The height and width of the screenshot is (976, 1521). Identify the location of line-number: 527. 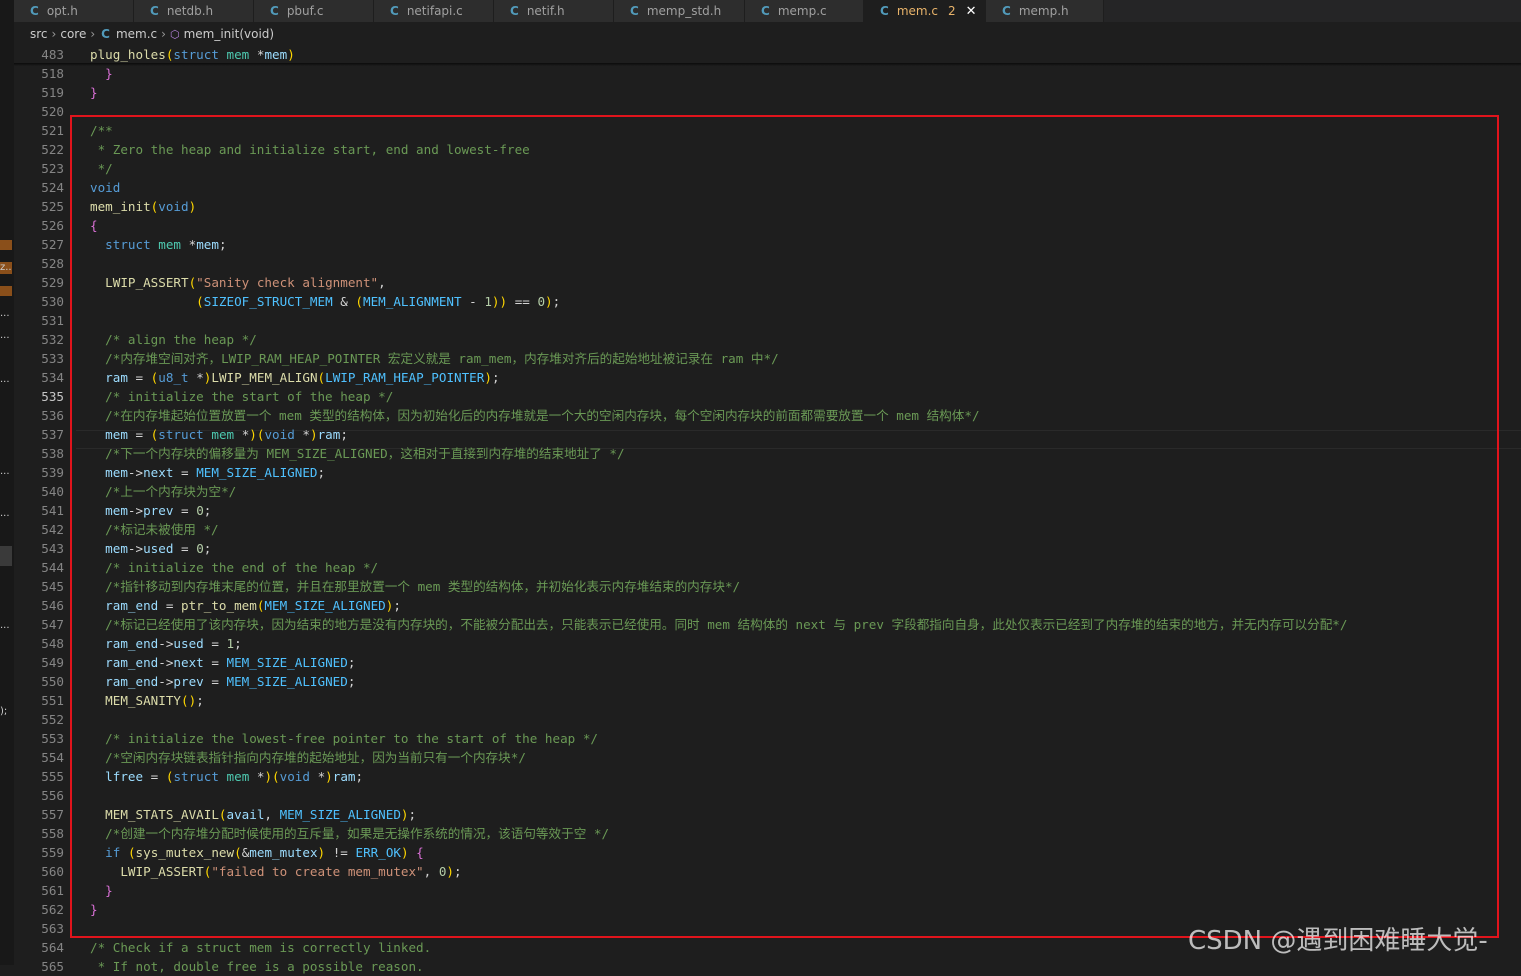
(52, 244).